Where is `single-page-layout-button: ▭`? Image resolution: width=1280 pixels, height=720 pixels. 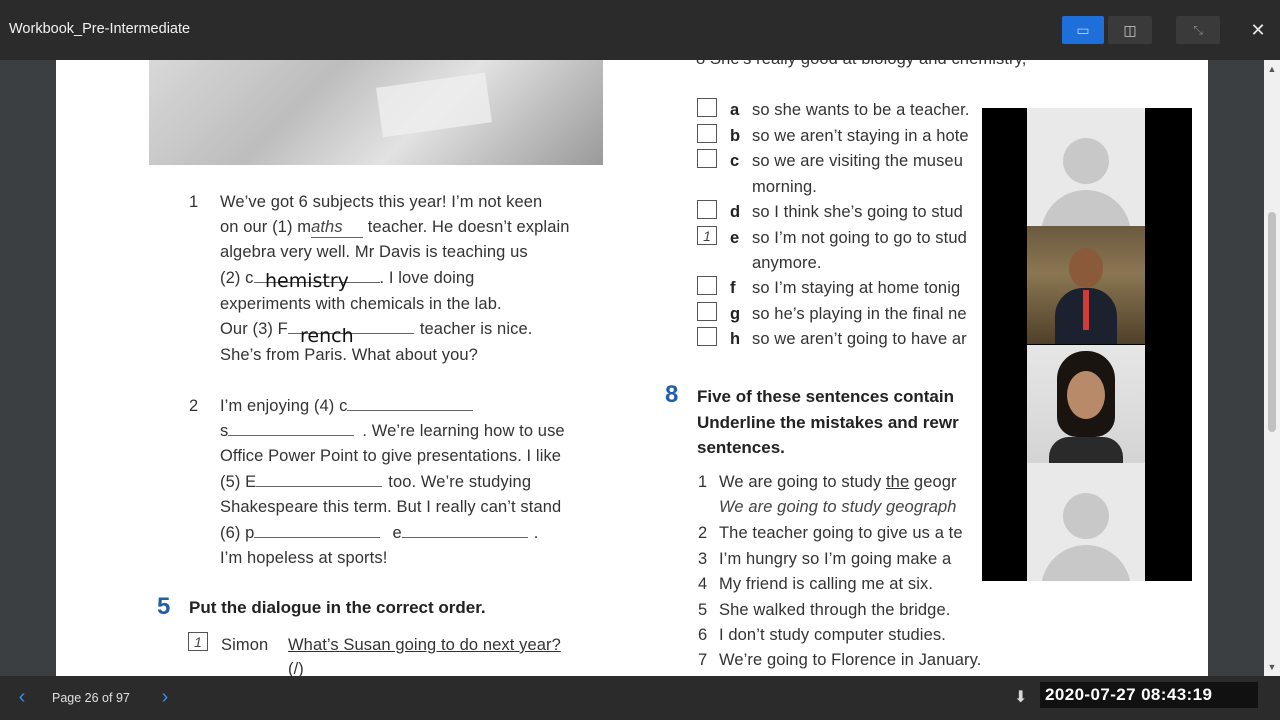 single-page-layout-button: ▭ is located at coordinates (1083, 30).